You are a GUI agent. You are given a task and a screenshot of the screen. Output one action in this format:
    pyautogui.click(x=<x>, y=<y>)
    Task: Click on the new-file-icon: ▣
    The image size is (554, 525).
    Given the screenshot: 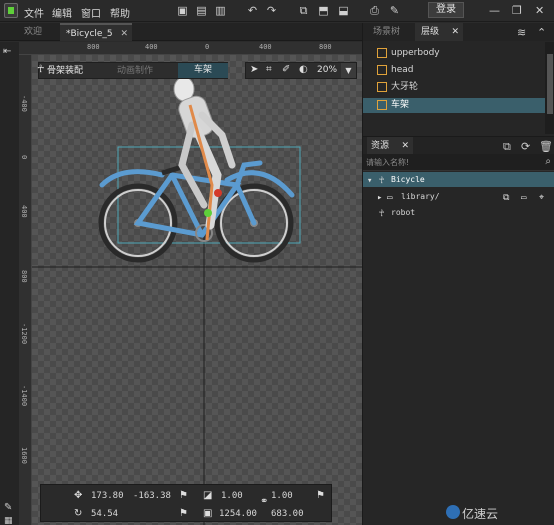 What is the action you would take?
    pyautogui.click(x=182, y=10)
    